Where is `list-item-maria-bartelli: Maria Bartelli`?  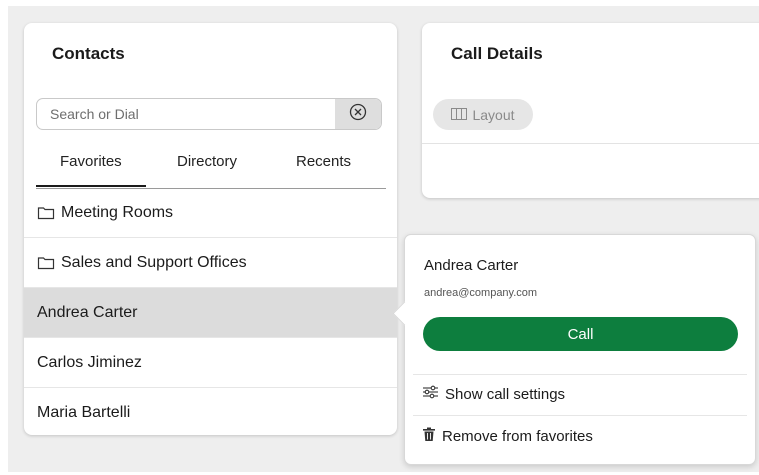 list-item-maria-bartelli: Maria Bartelli is located at coordinates (210, 413).